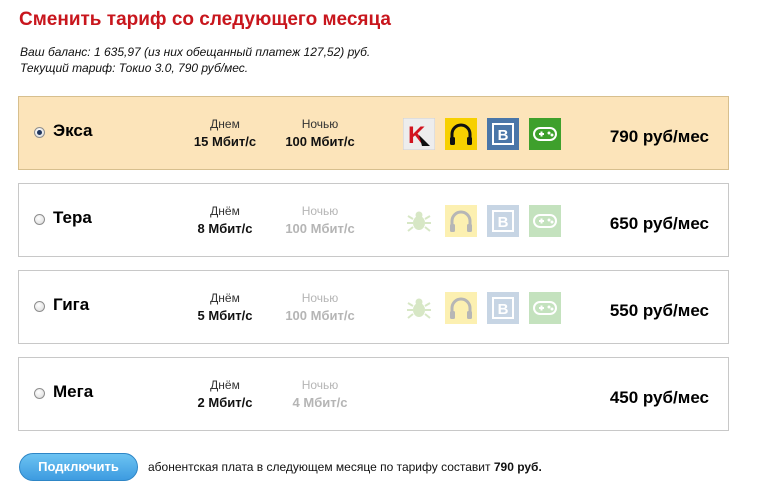  What do you see at coordinates (225, 307) in the screenshot?
I see `day-speed: Днём 5 Мбит/с` at bounding box center [225, 307].